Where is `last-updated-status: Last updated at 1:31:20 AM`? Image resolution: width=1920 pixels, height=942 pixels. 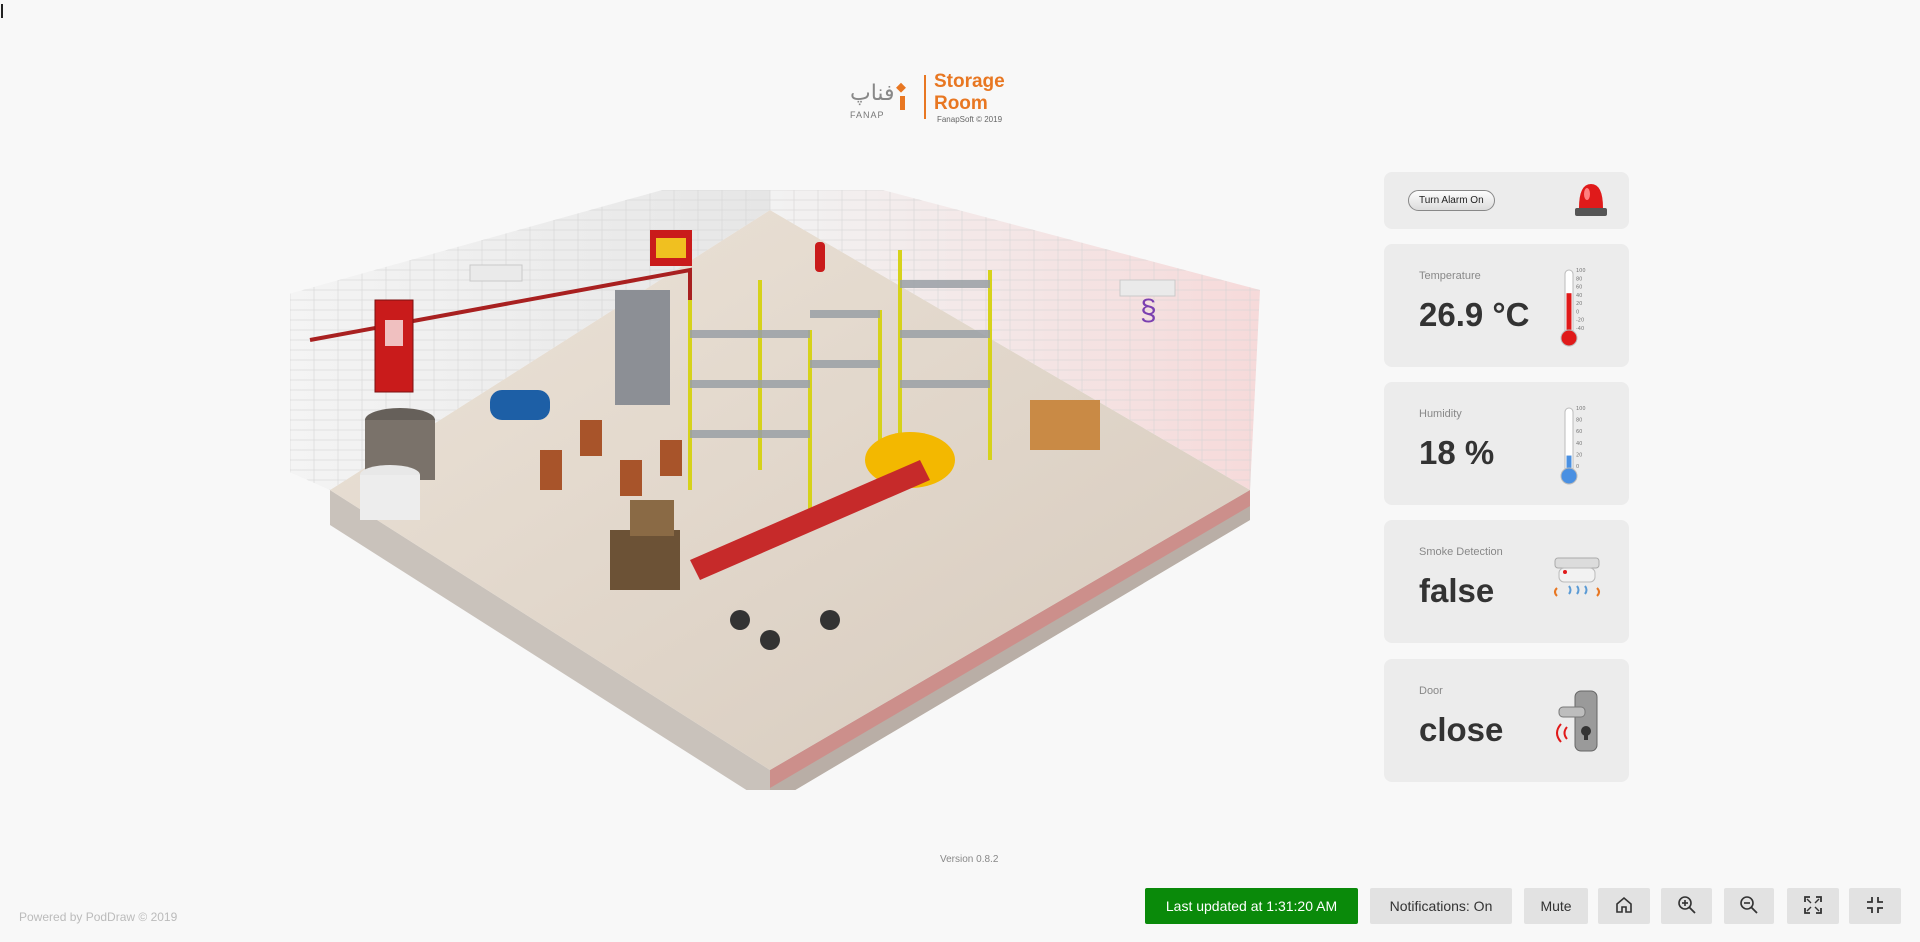 last-updated-status: Last updated at 1:31:20 AM is located at coordinates (1251, 906).